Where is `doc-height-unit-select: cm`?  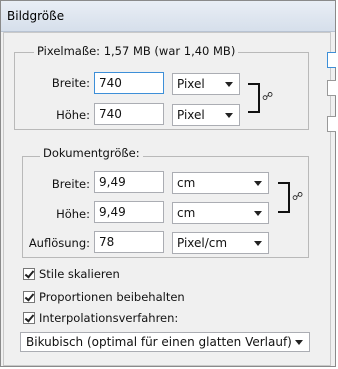
doc-height-unit-select: cm is located at coordinates (220, 213).